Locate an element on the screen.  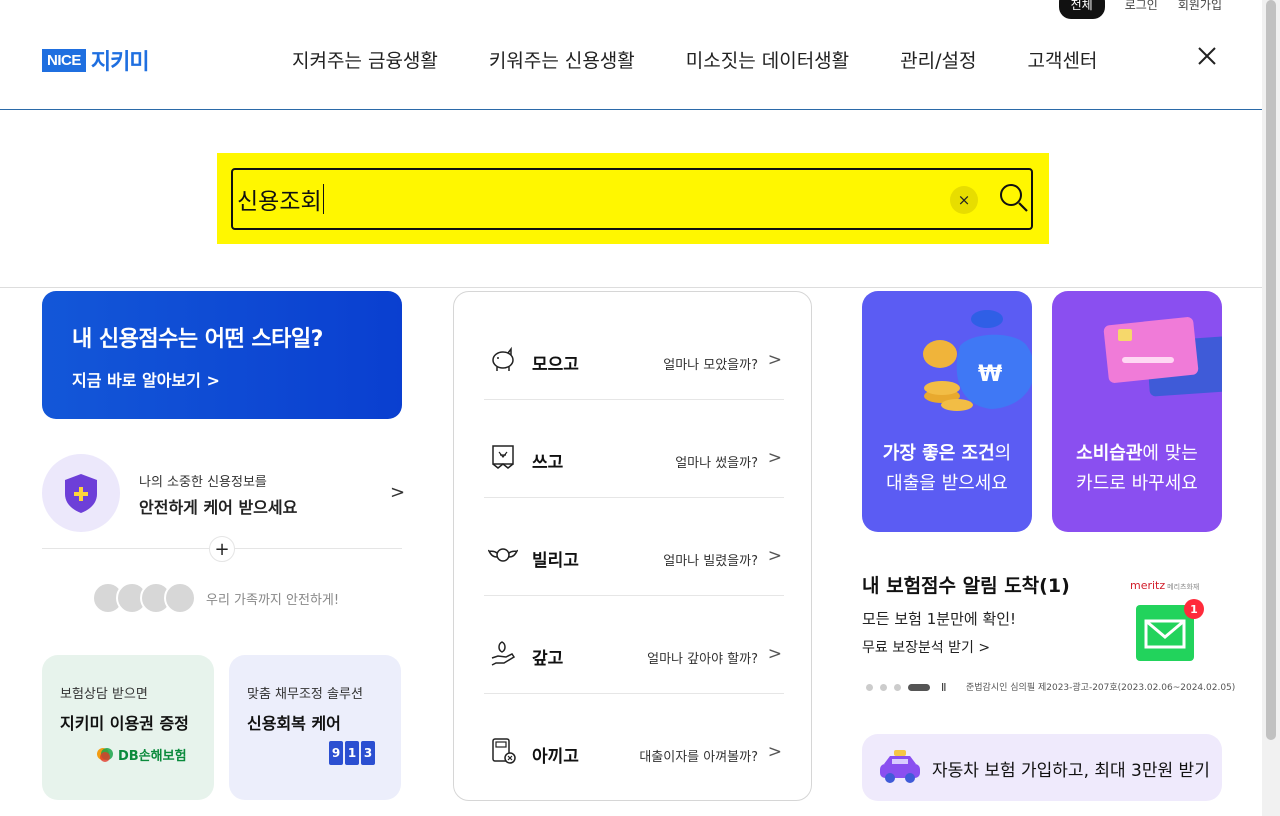
menu-question-save: 얼마나 모았을까? is located at coordinates (710, 365).